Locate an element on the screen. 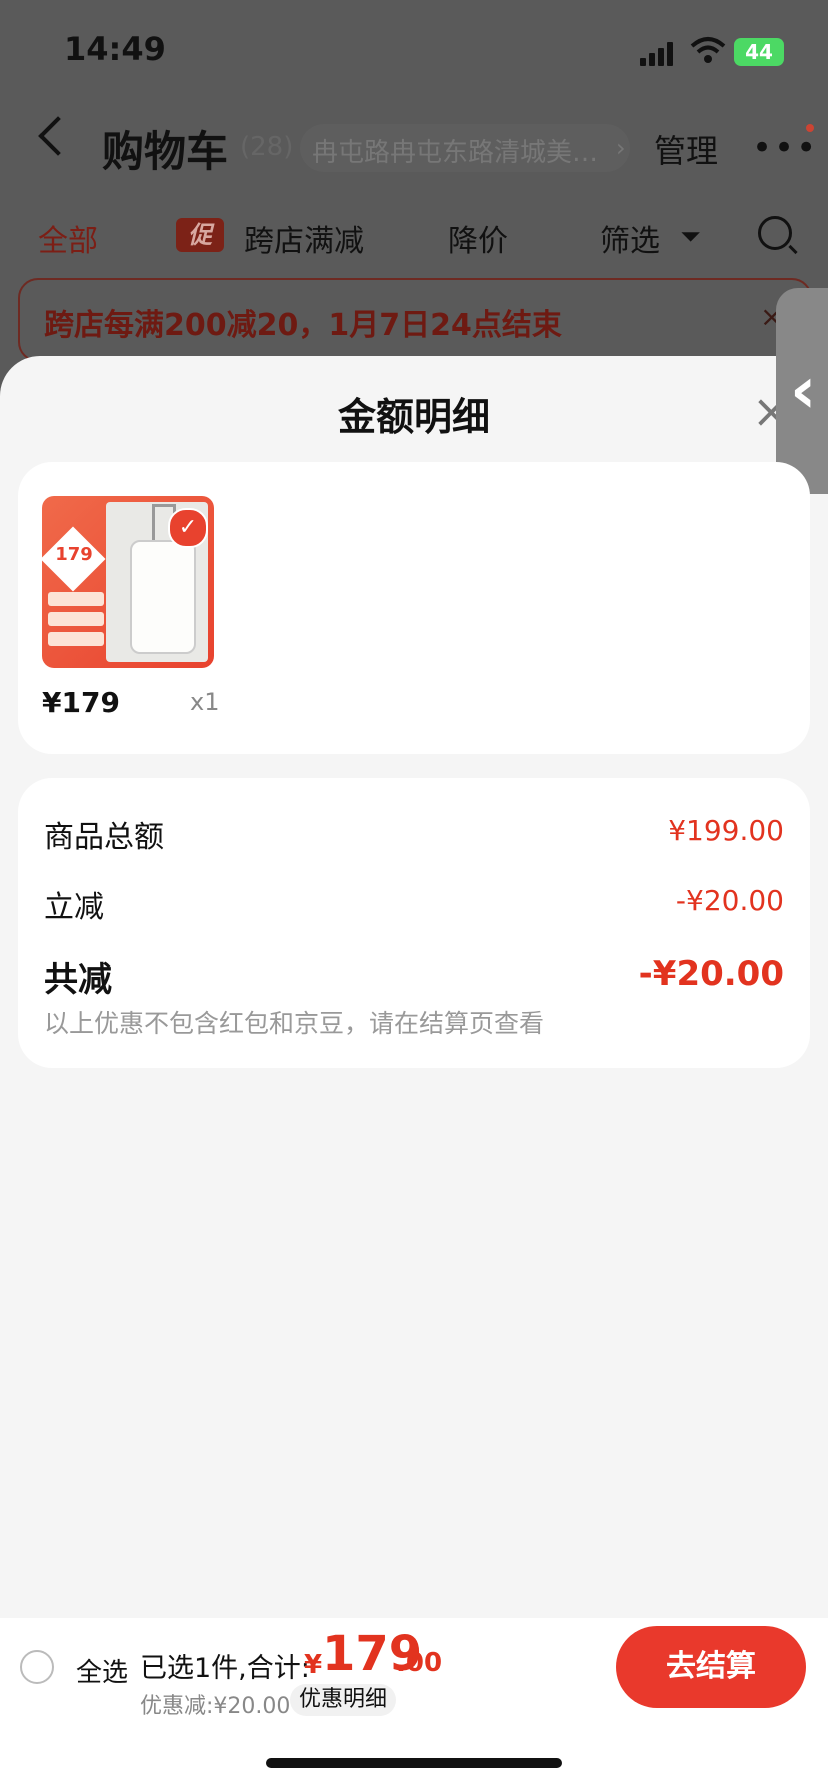 This screenshot has height=1792, width=828. total-decimal: .00 is located at coordinates (419, 1663).